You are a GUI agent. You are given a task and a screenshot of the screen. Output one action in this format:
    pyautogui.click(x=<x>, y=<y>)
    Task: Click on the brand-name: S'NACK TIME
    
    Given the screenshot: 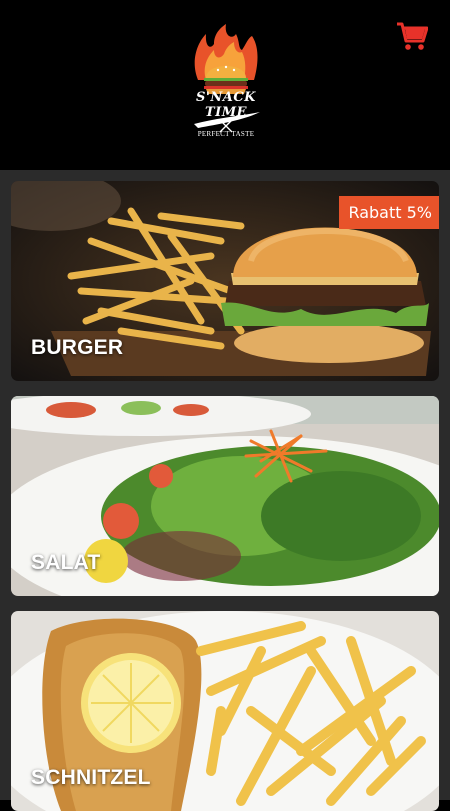 What is the action you would take?
    pyautogui.click(x=226, y=105)
    